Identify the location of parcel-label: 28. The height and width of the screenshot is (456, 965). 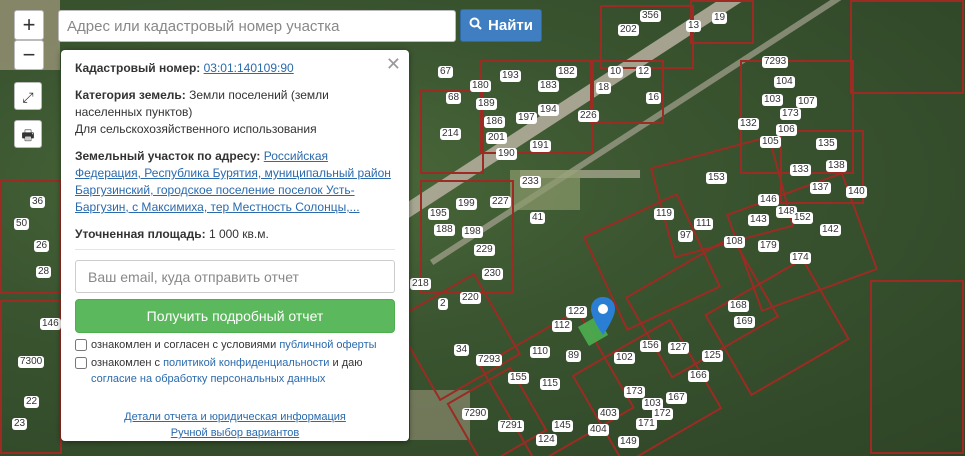
(44, 272).